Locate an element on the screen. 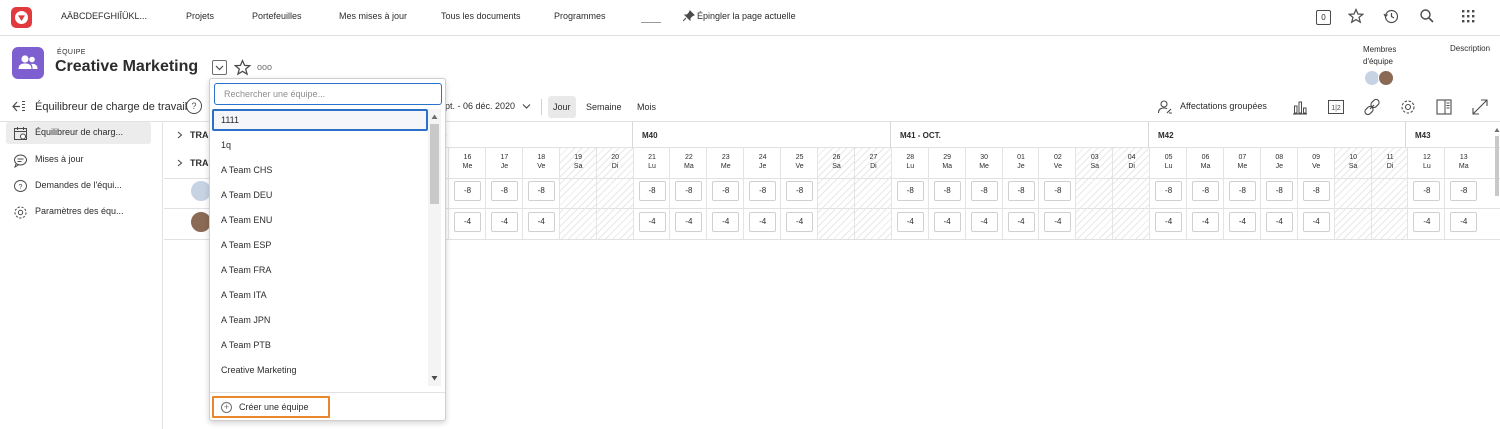 The image size is (1500, 429). scrollbar-thumb is located at coordinates (434, 164).